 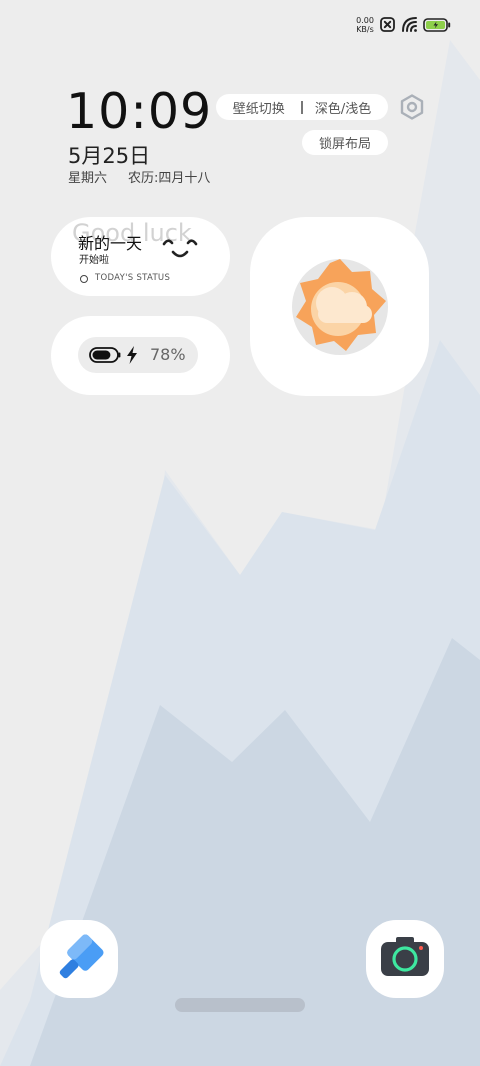 I want to click on wallpaper-switch-button: 壁纸切换, so click(x=259, y=107).